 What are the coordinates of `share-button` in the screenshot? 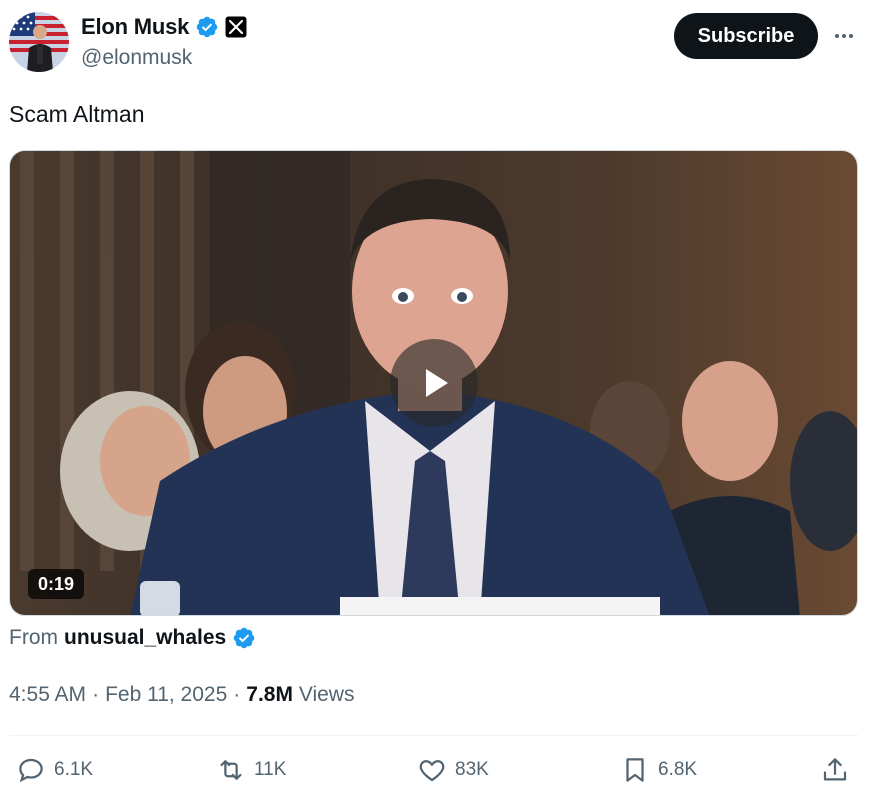 It's located at (835, 770).